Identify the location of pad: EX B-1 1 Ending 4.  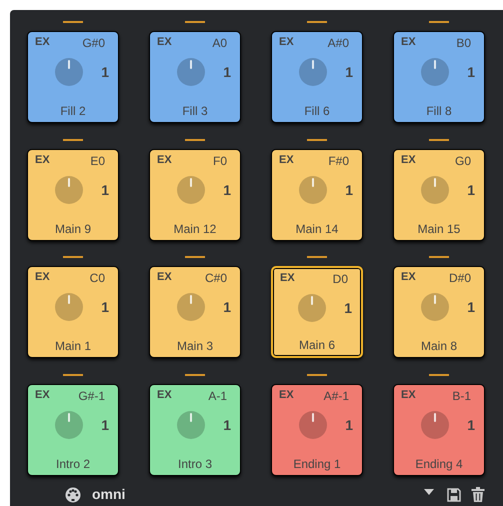
(439, 430).